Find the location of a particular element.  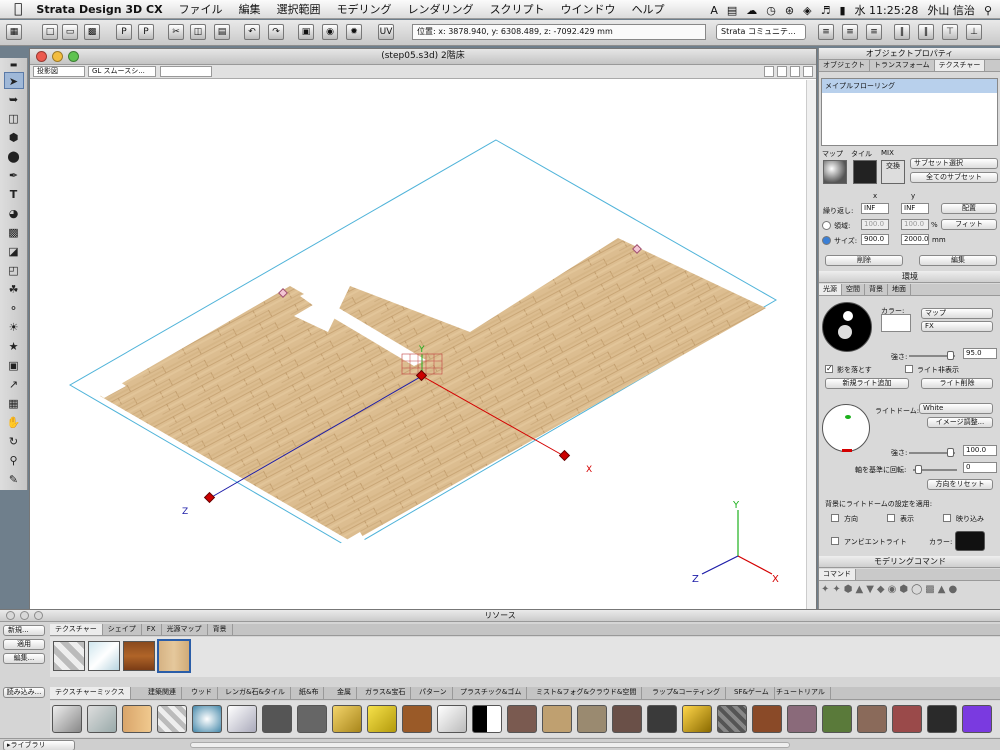

command-icon-12: ● is located at coordinates (952, 596).